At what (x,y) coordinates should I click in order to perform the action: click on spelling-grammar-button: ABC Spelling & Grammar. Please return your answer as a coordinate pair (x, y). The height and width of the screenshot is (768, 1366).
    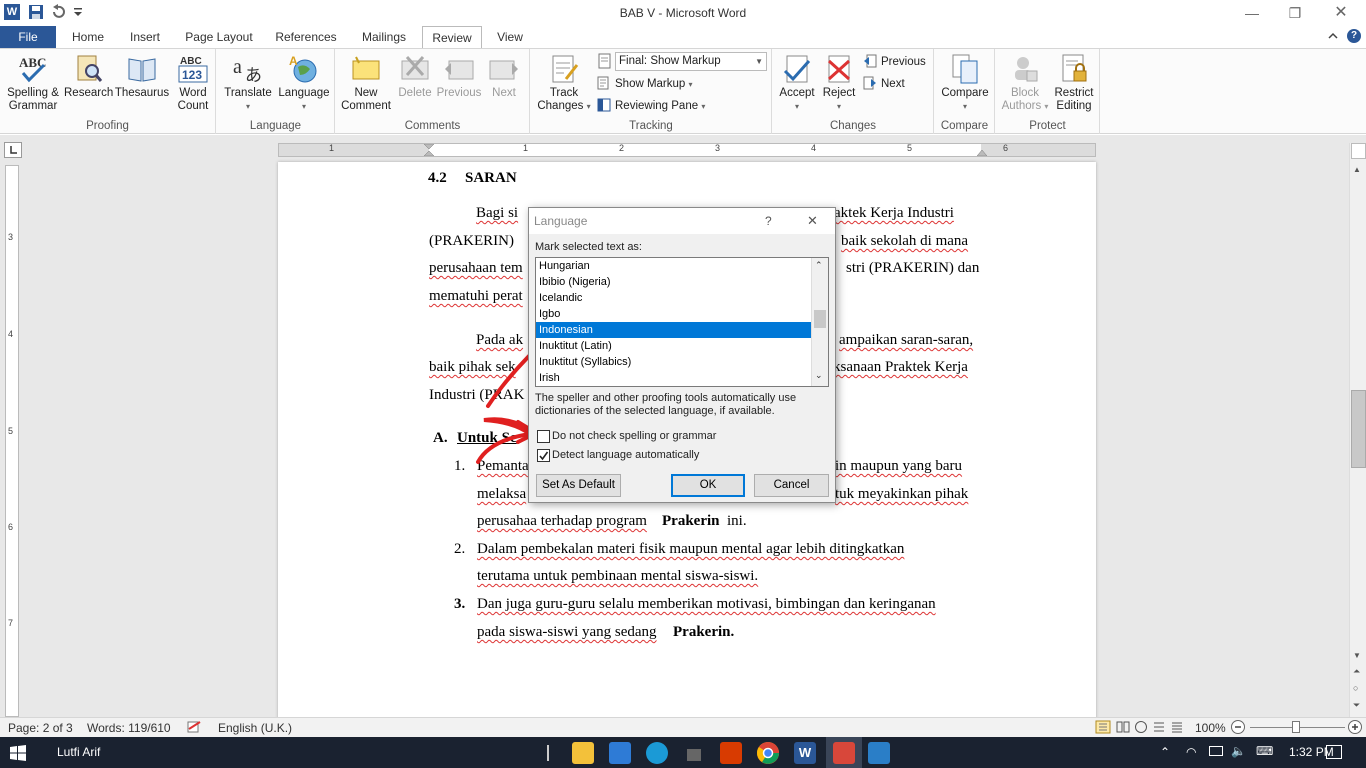
    Looking at the image, I should click on (33, 83).